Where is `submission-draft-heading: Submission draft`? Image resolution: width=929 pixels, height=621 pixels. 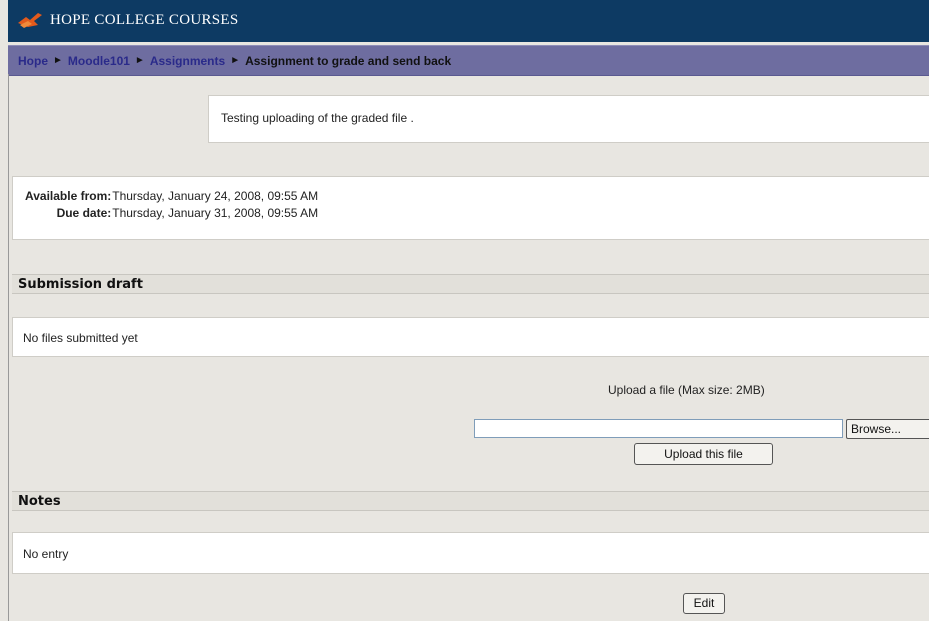
submission-draft-heading: Submission draft is located at coordinates (470, 284).